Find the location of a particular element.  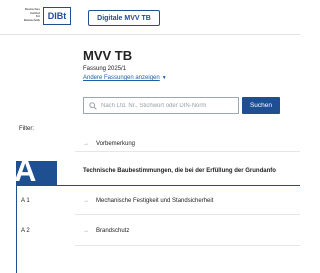

toc-preamble: → Vorbemerkung is located at coordinates (109, 144).